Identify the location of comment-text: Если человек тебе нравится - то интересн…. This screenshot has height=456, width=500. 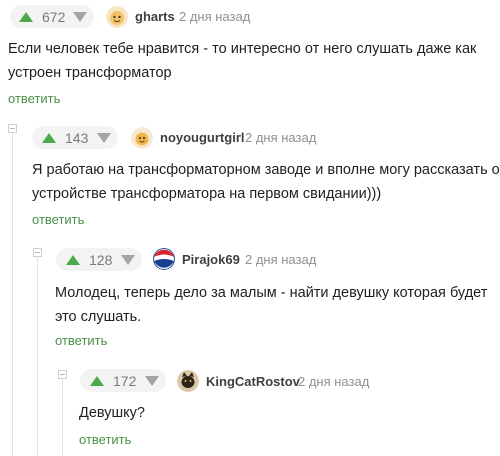
(242, 61).